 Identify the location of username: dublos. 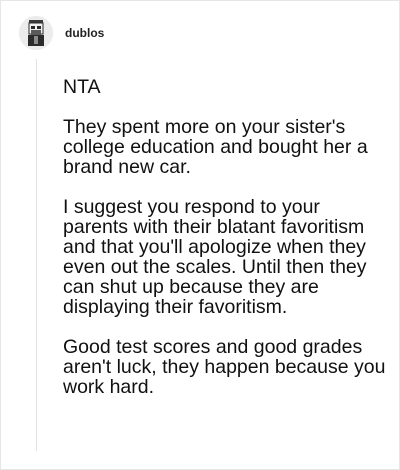
(84, 33).